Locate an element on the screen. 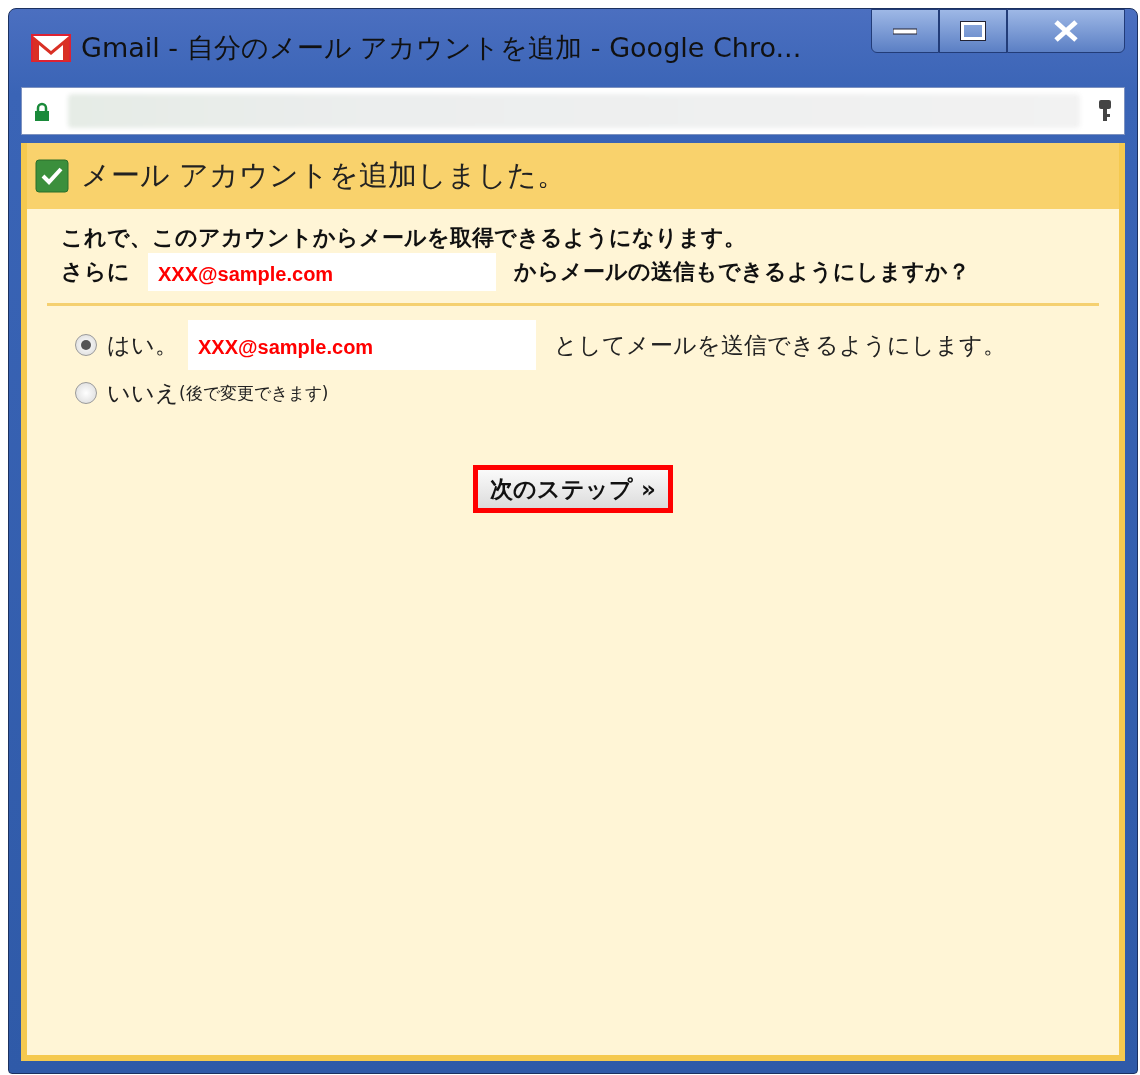  minimize-icon is located at coordinates (905, 31).